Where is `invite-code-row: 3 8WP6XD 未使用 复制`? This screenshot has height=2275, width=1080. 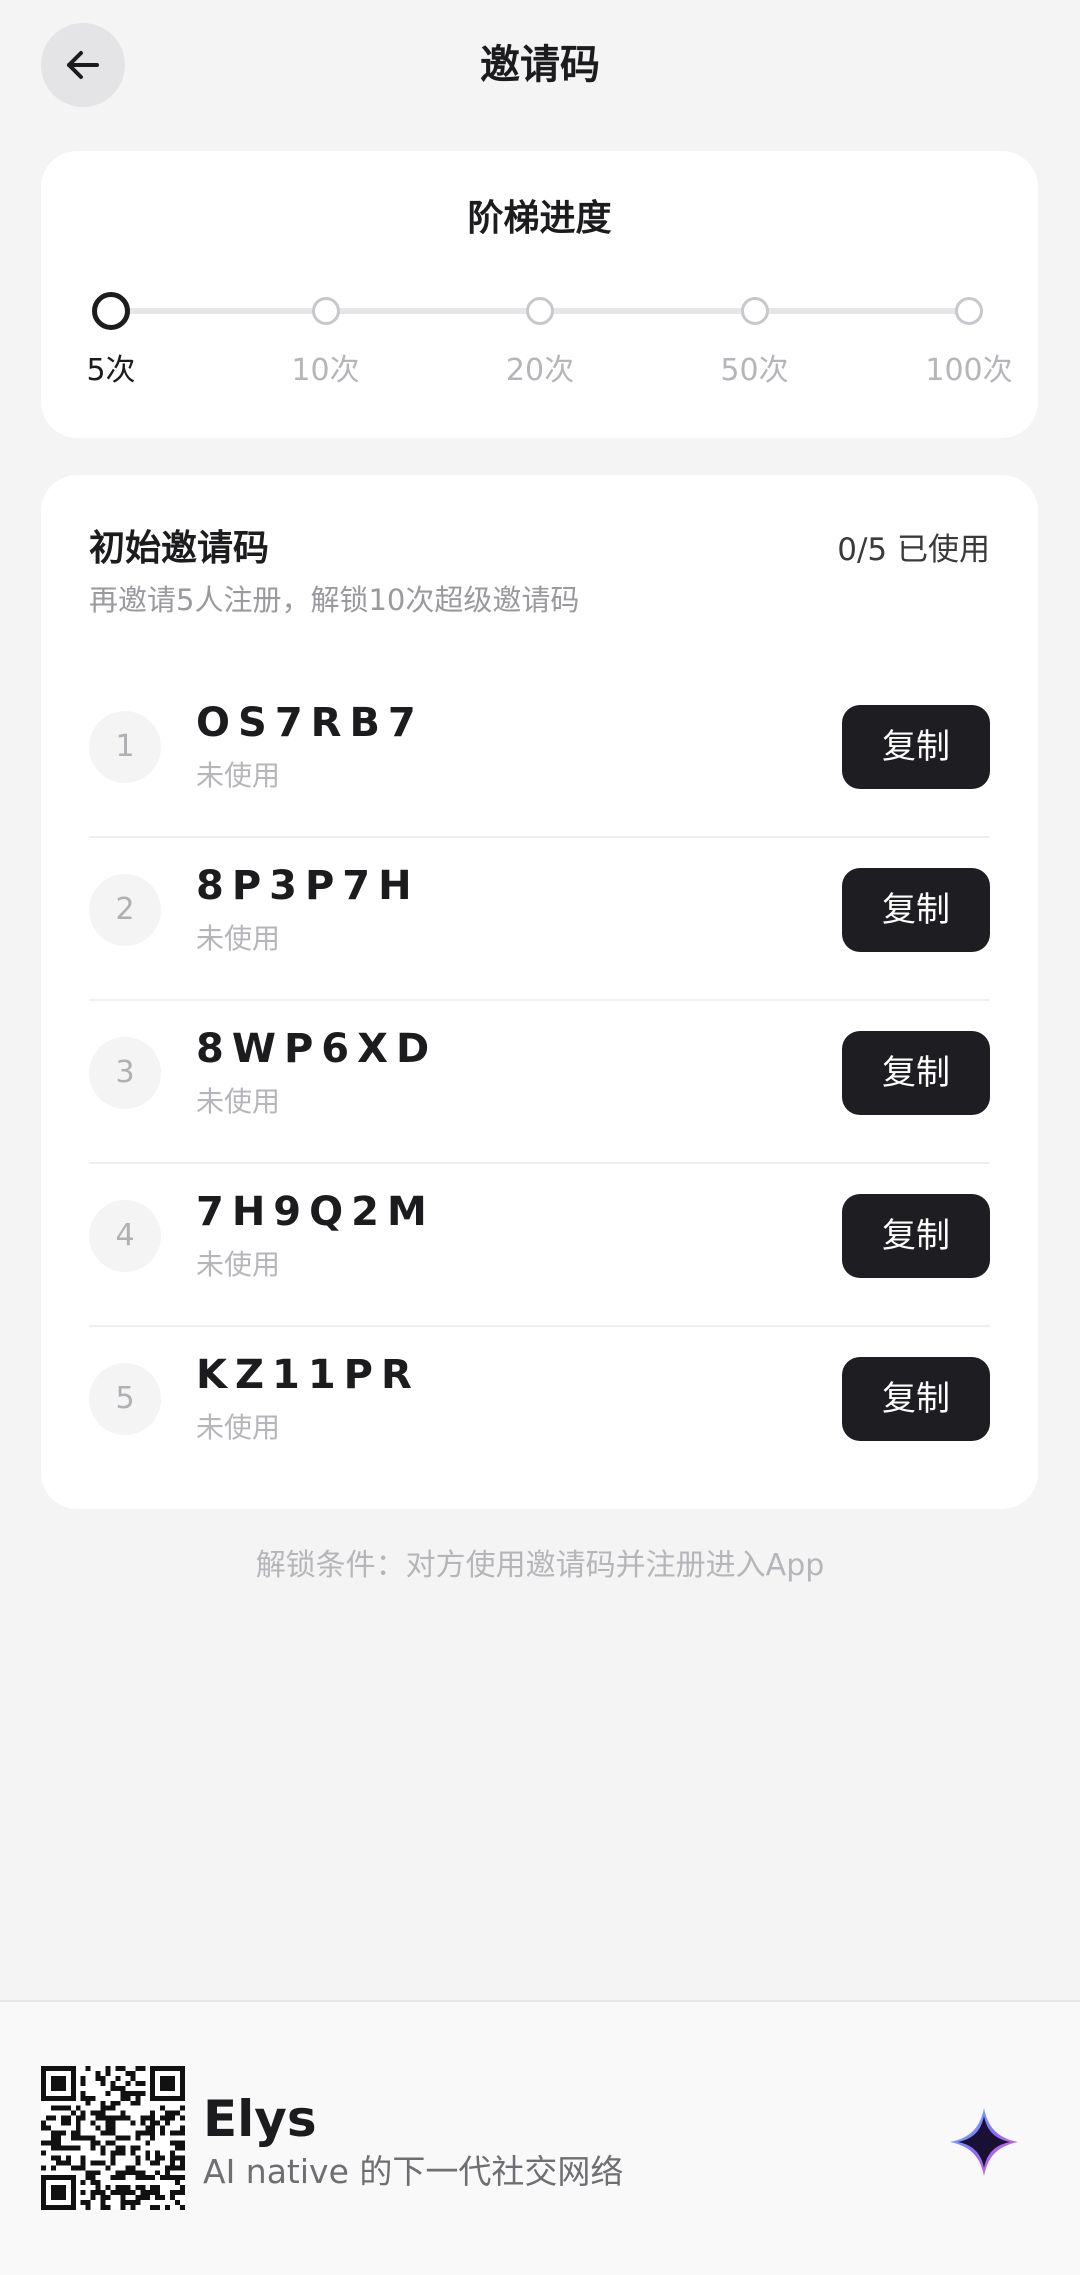 invite-code-row: 3 8WP6XD 未使用 复制 is located at coordinates (539, 1082).